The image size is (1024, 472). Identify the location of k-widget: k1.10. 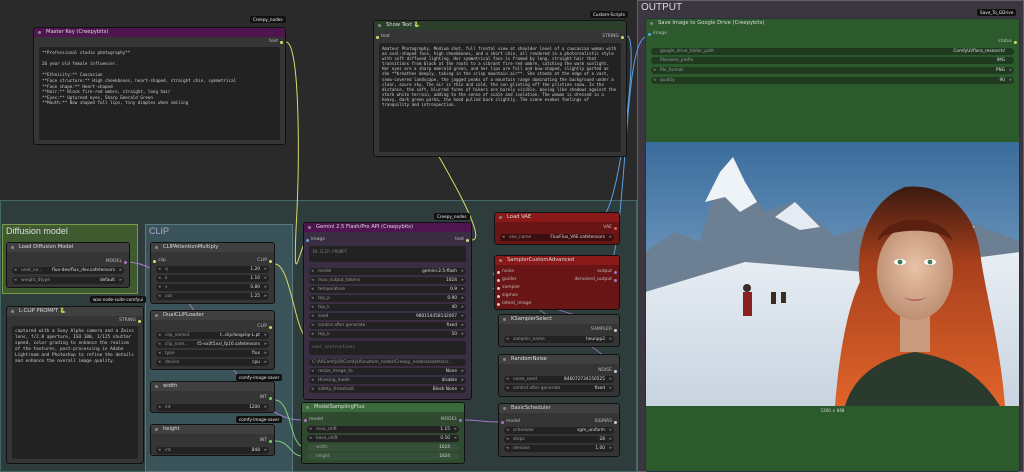
(212, 278).